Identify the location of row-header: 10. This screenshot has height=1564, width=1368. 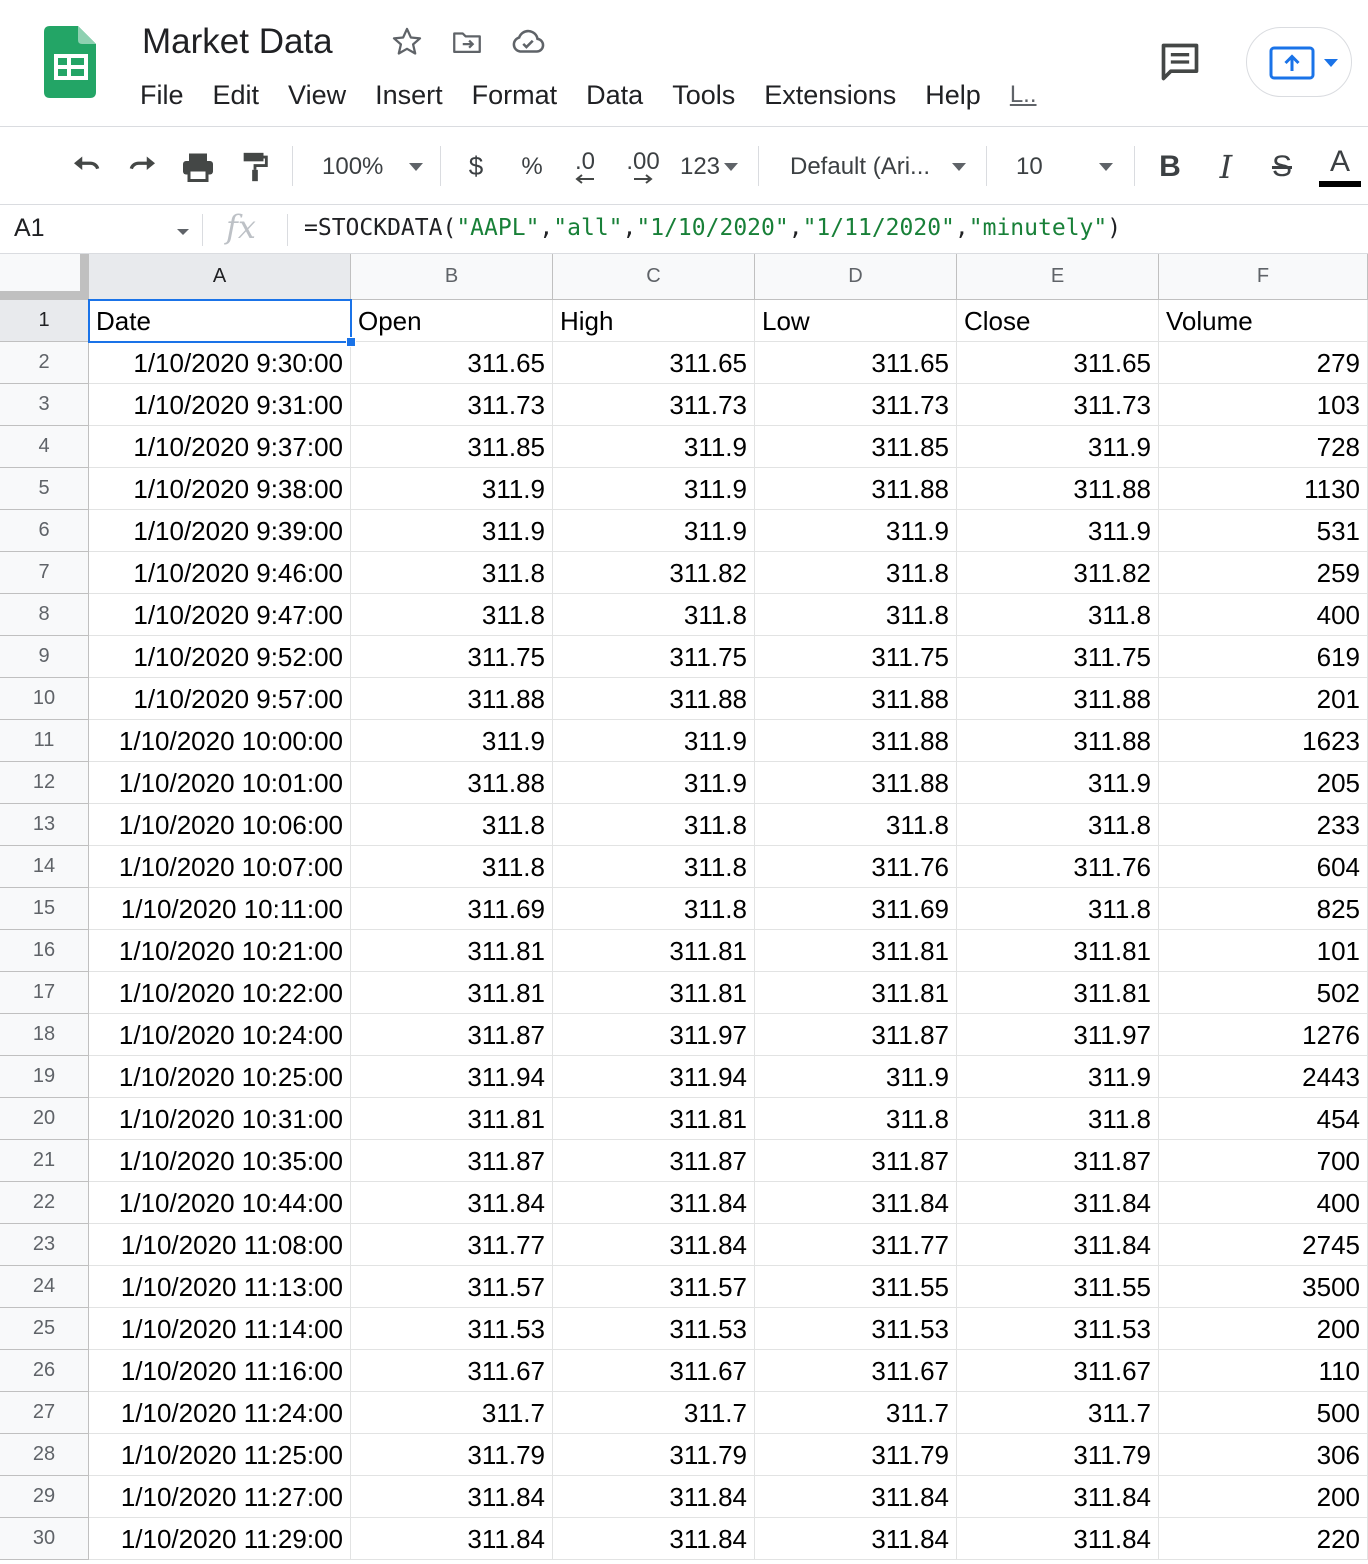
(44, 699).